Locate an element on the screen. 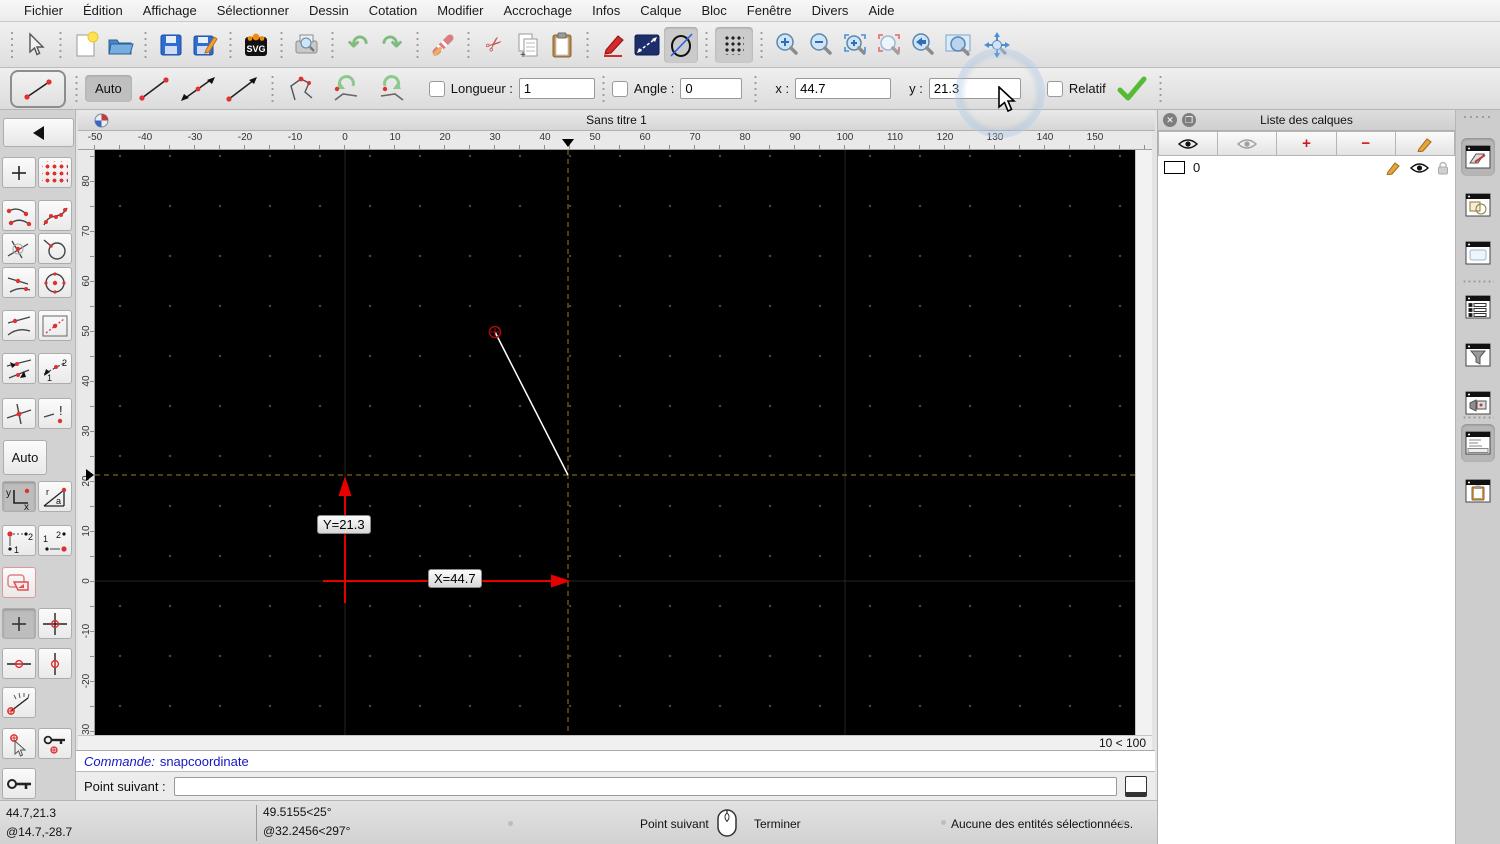 The height and width of the screenshot is (844, 1500). dock-drag-handle is located at coordinates (1478, 117).